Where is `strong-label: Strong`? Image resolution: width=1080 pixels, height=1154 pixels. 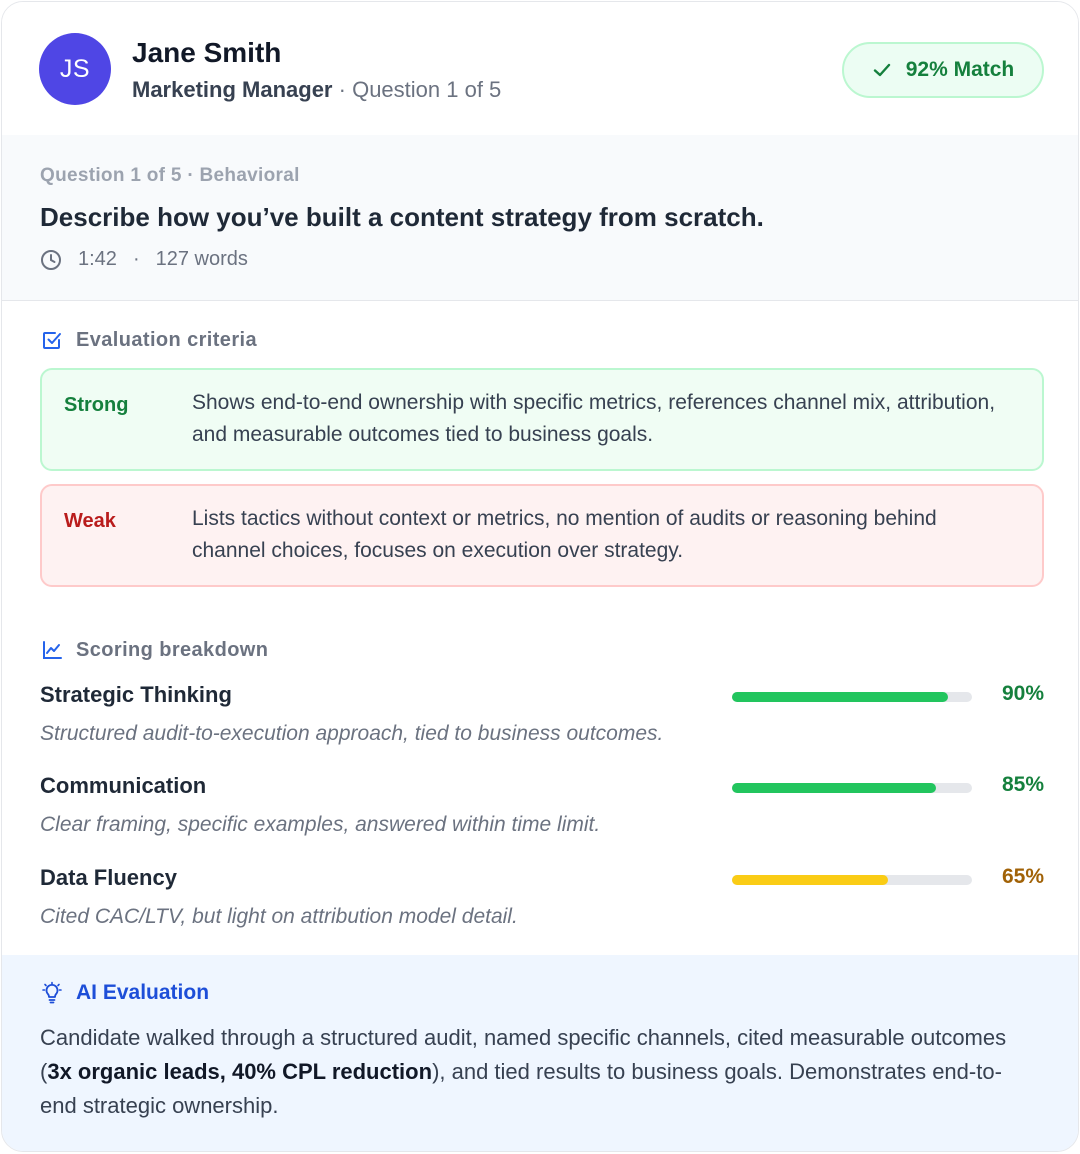 strong-label: Strong is located at coordinates (96, 405).